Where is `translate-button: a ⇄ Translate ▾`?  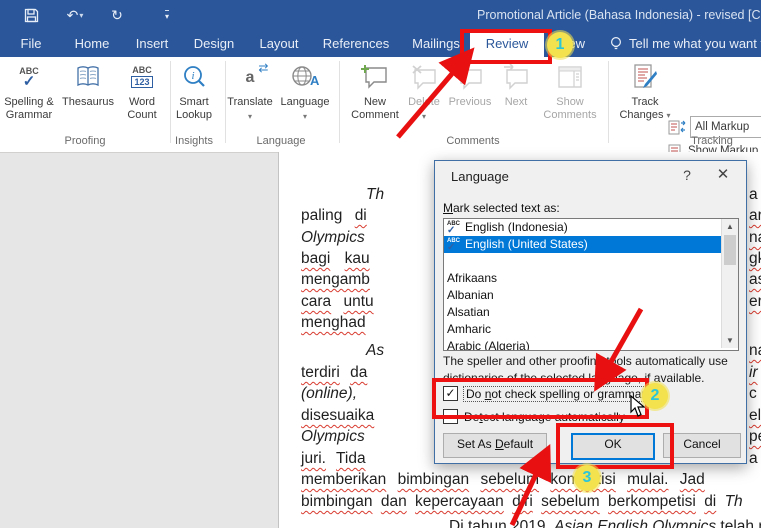
translate-button: a ⇄ Translate ▾ is located at coordinates (250, 91).